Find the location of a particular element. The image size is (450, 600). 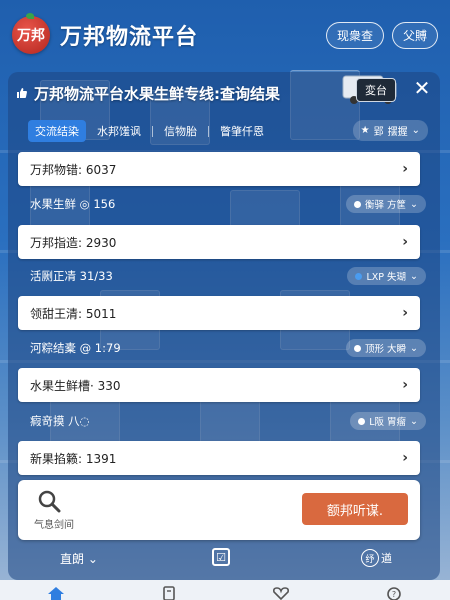

status-pill: L阪 胃瘤 ⌄ is located at coordinates (388, 421).